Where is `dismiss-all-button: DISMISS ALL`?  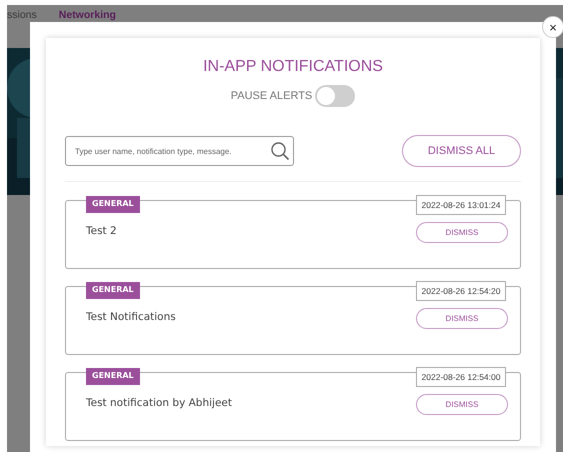
dismiss-all-button: DISMISS ALL is located at coordinates (461, 151).